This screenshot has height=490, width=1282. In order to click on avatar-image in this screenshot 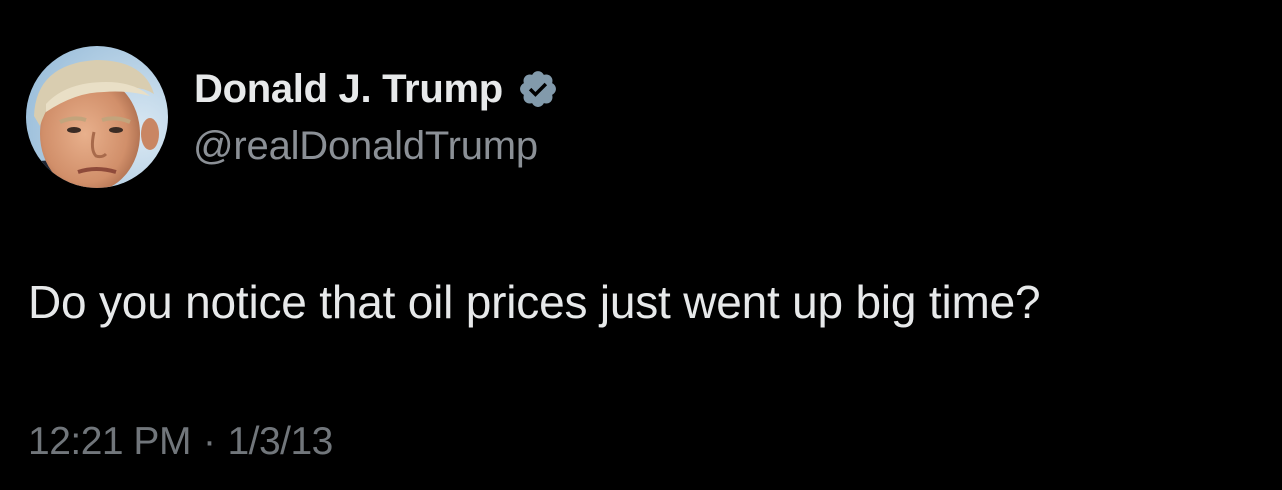, I will do `click(97, 117)`.